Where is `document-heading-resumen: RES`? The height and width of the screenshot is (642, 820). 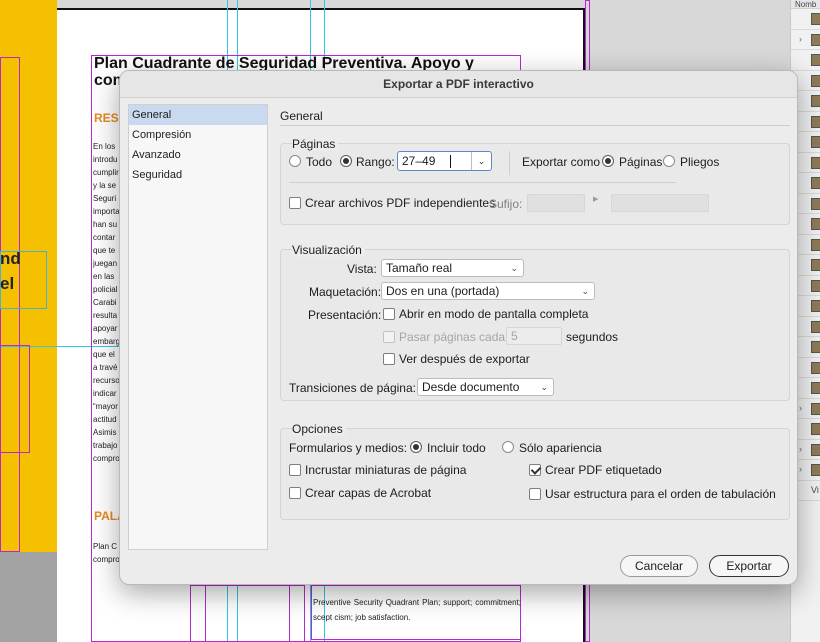
document-heading-resumen: RES is located at coordinates (106, 118).